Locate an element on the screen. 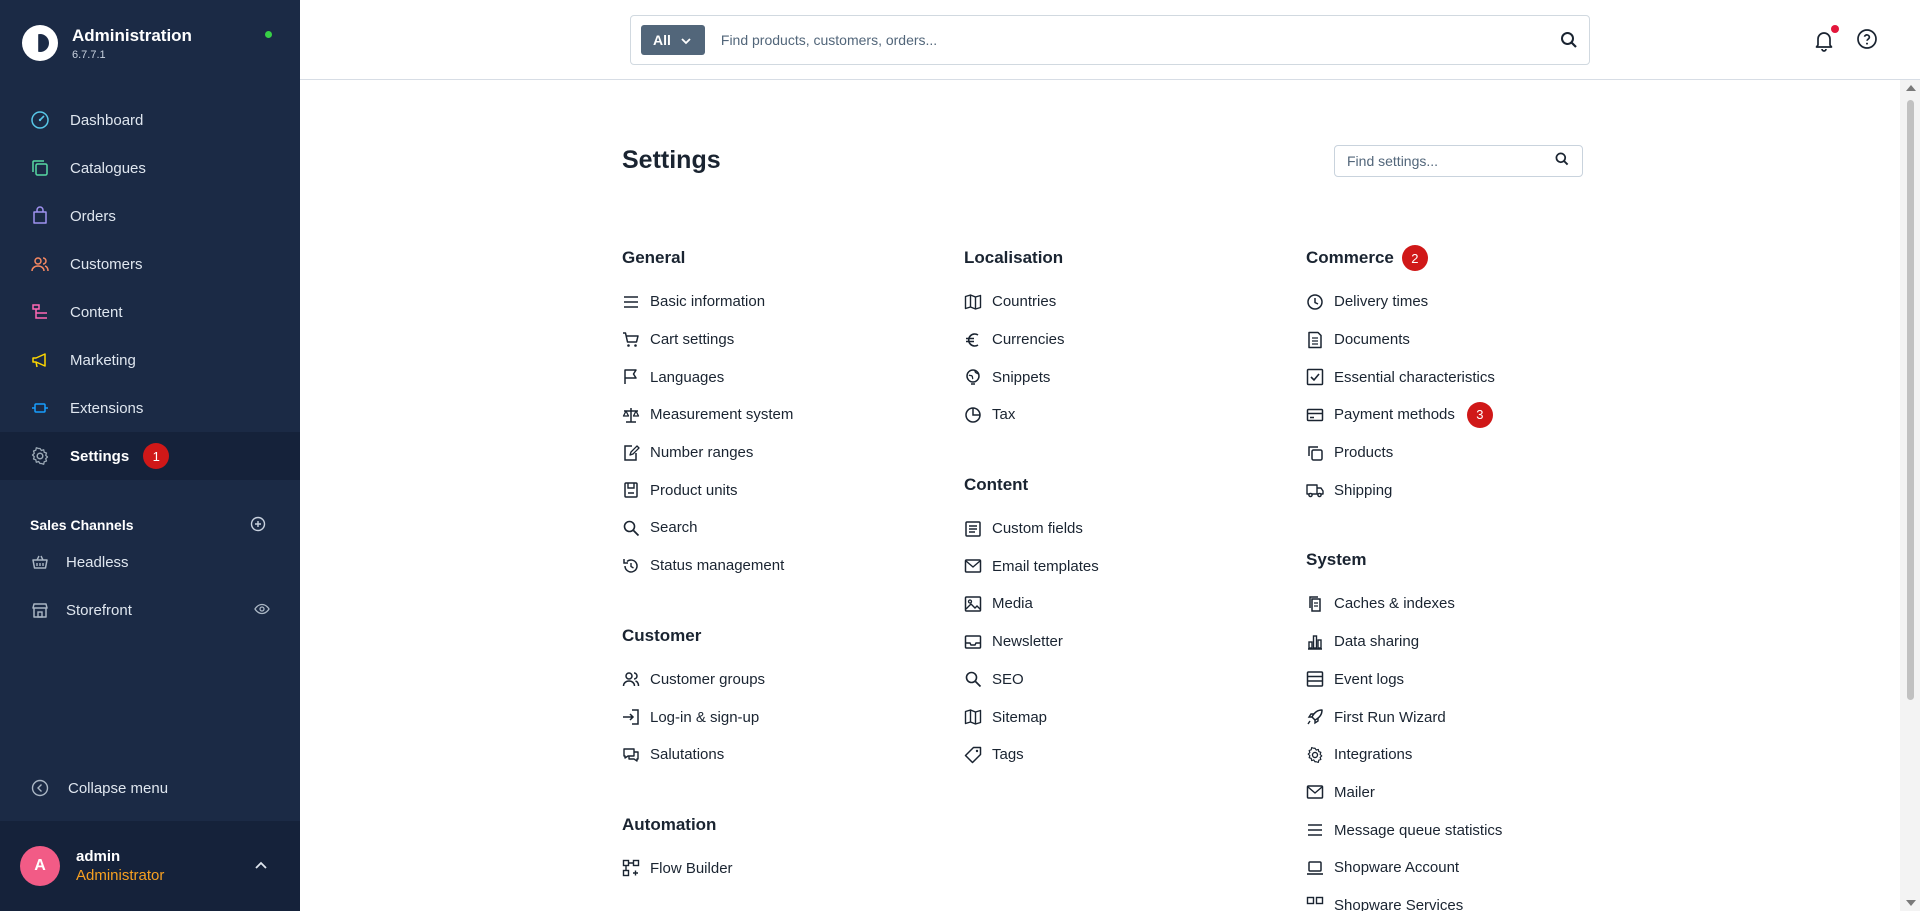 Image resolution: width=1920 pixels, height=911 pixels. settings-item-cart-settings: Cart settings is located at coordinates (782, 340).